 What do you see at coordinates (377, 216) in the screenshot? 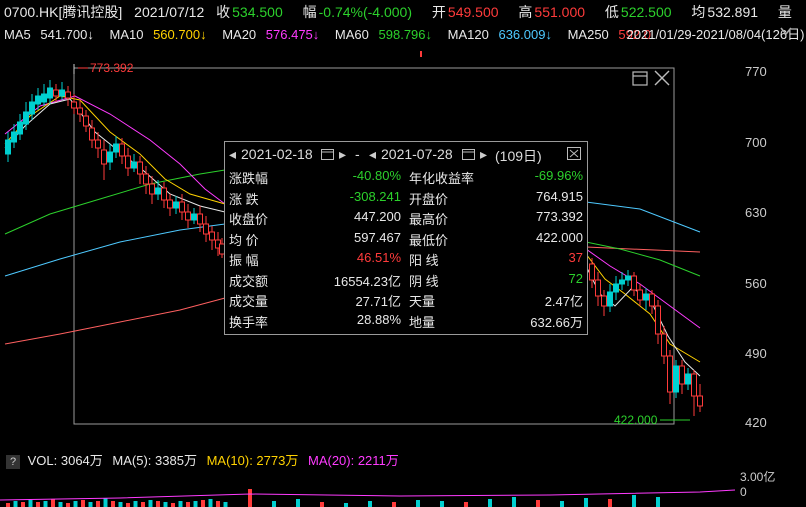
I see `stat-value: 447.200` at bounding box center [377, 216].